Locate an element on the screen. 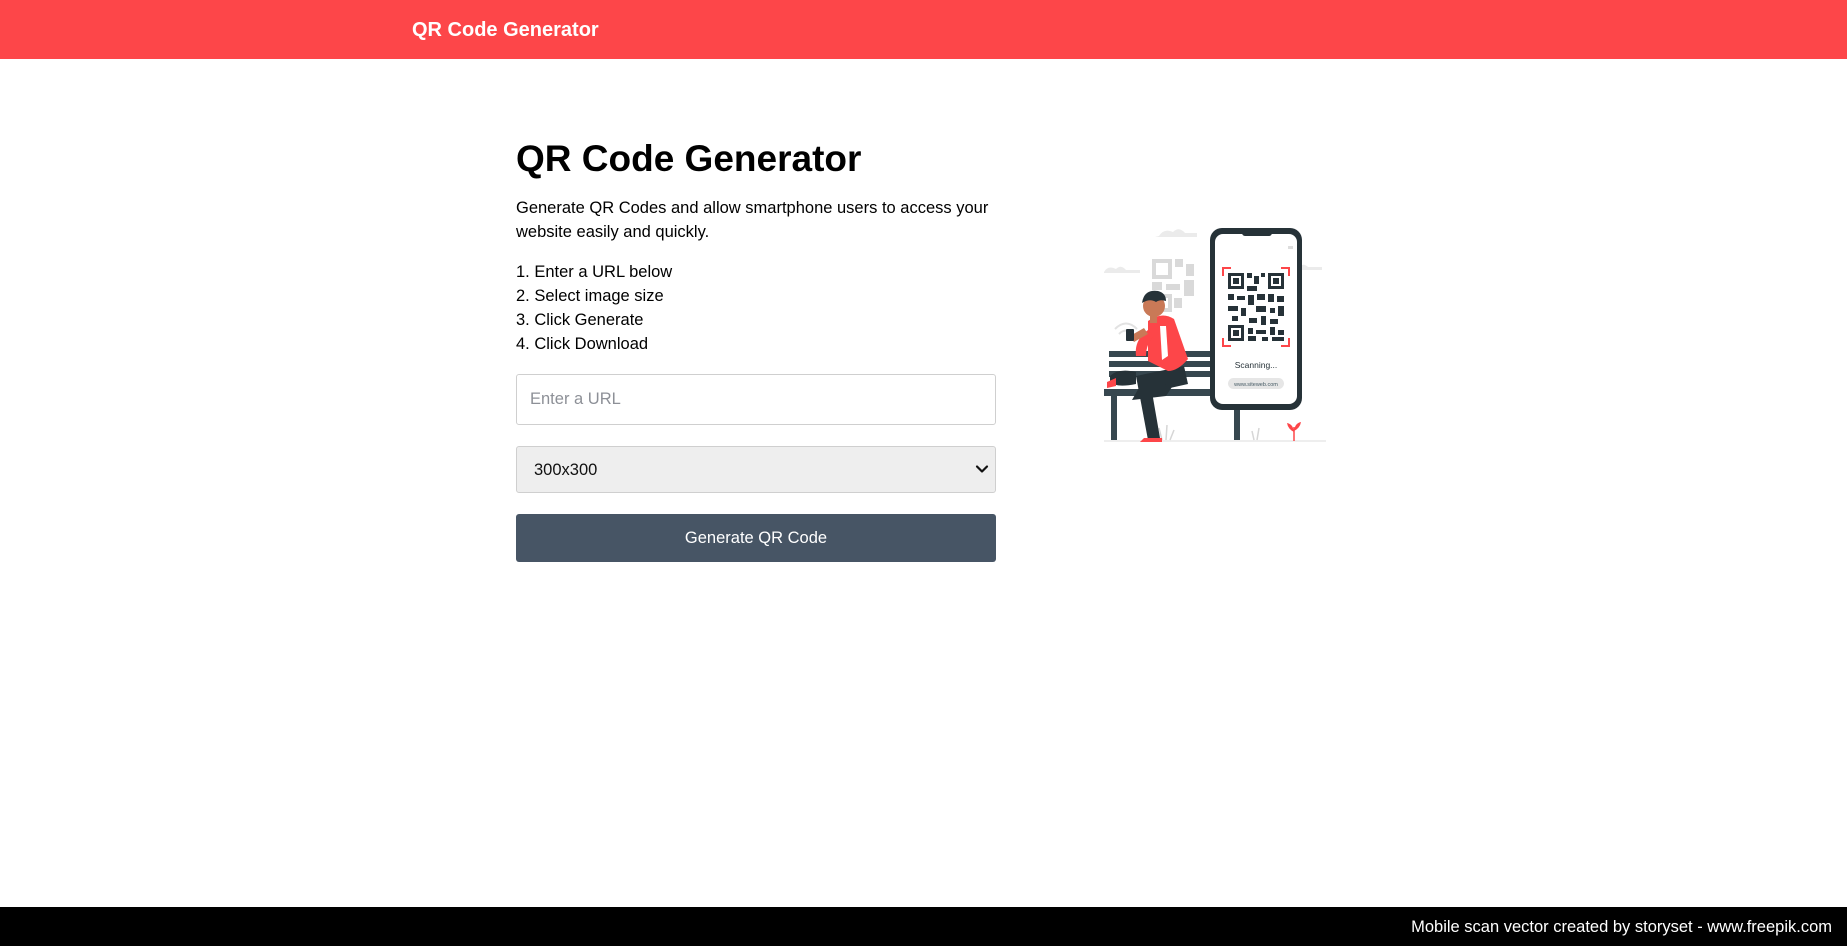  url-chip-label: www.siteweb.com is located at coordinates (1255, 385).